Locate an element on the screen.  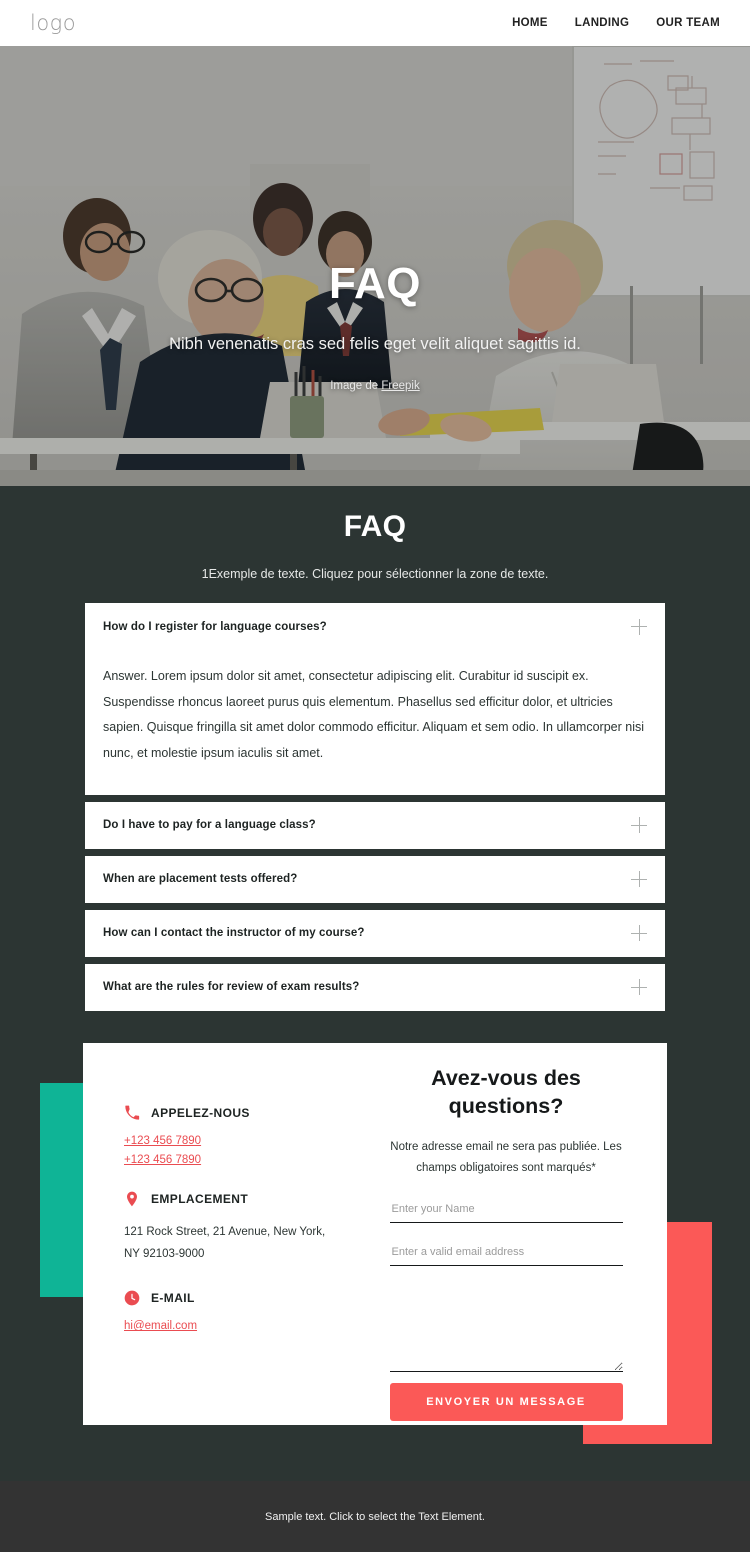
map-pin-icon is located at coordinates (132, 1199).